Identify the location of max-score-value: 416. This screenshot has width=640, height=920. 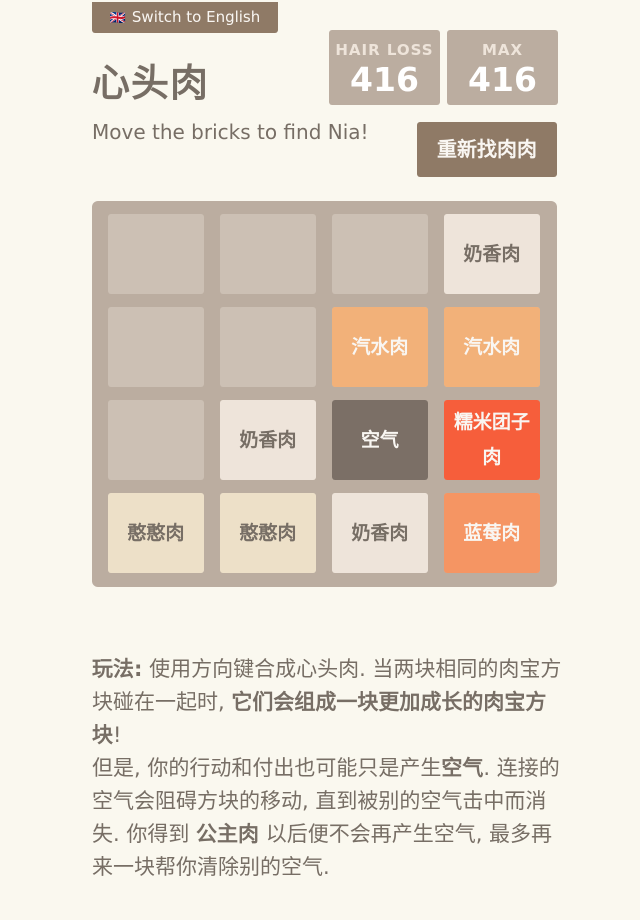
(502, 79).